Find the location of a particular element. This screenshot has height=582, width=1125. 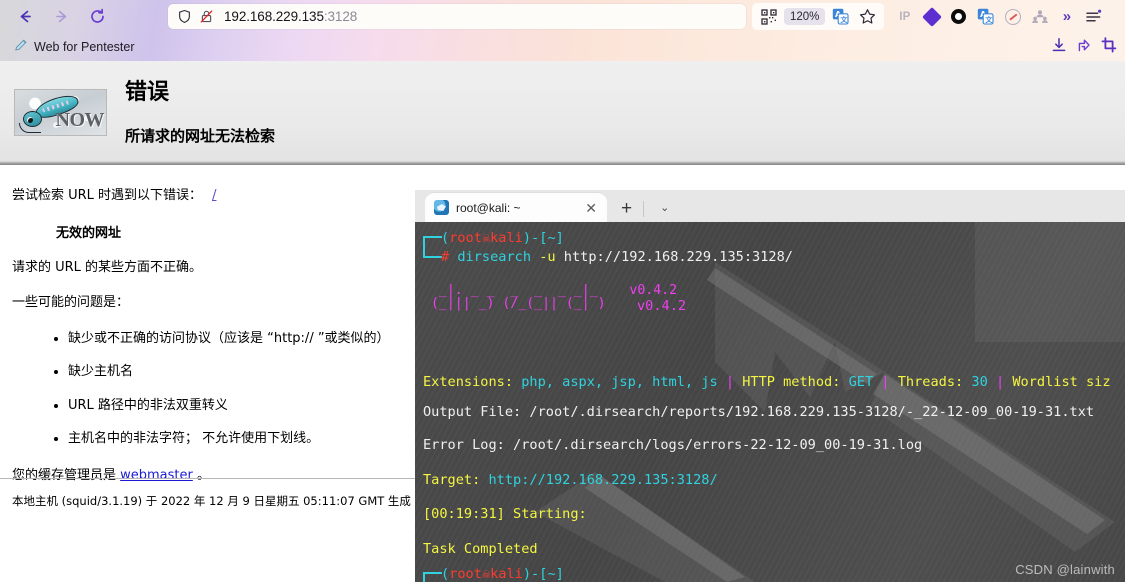

terminal-line-starting: [00:19:31] Starting: is located at coordinates (774, 515).